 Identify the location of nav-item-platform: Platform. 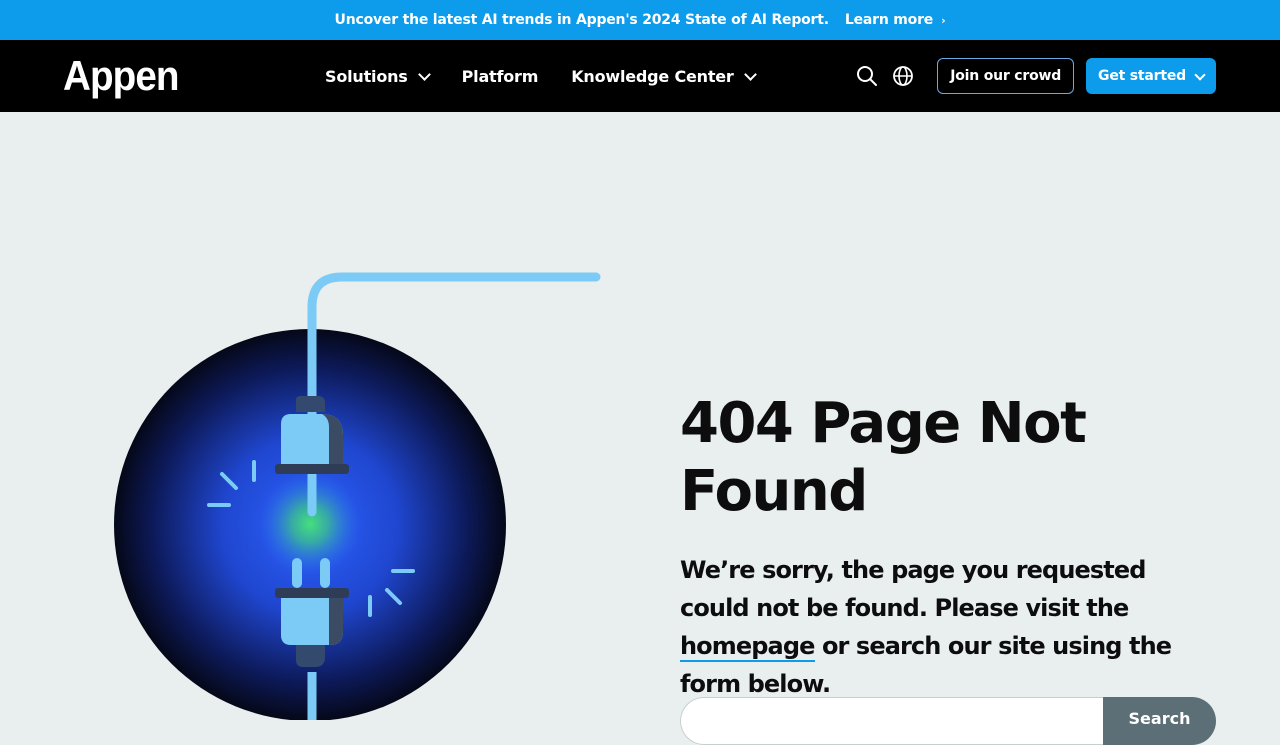
(500, 76).